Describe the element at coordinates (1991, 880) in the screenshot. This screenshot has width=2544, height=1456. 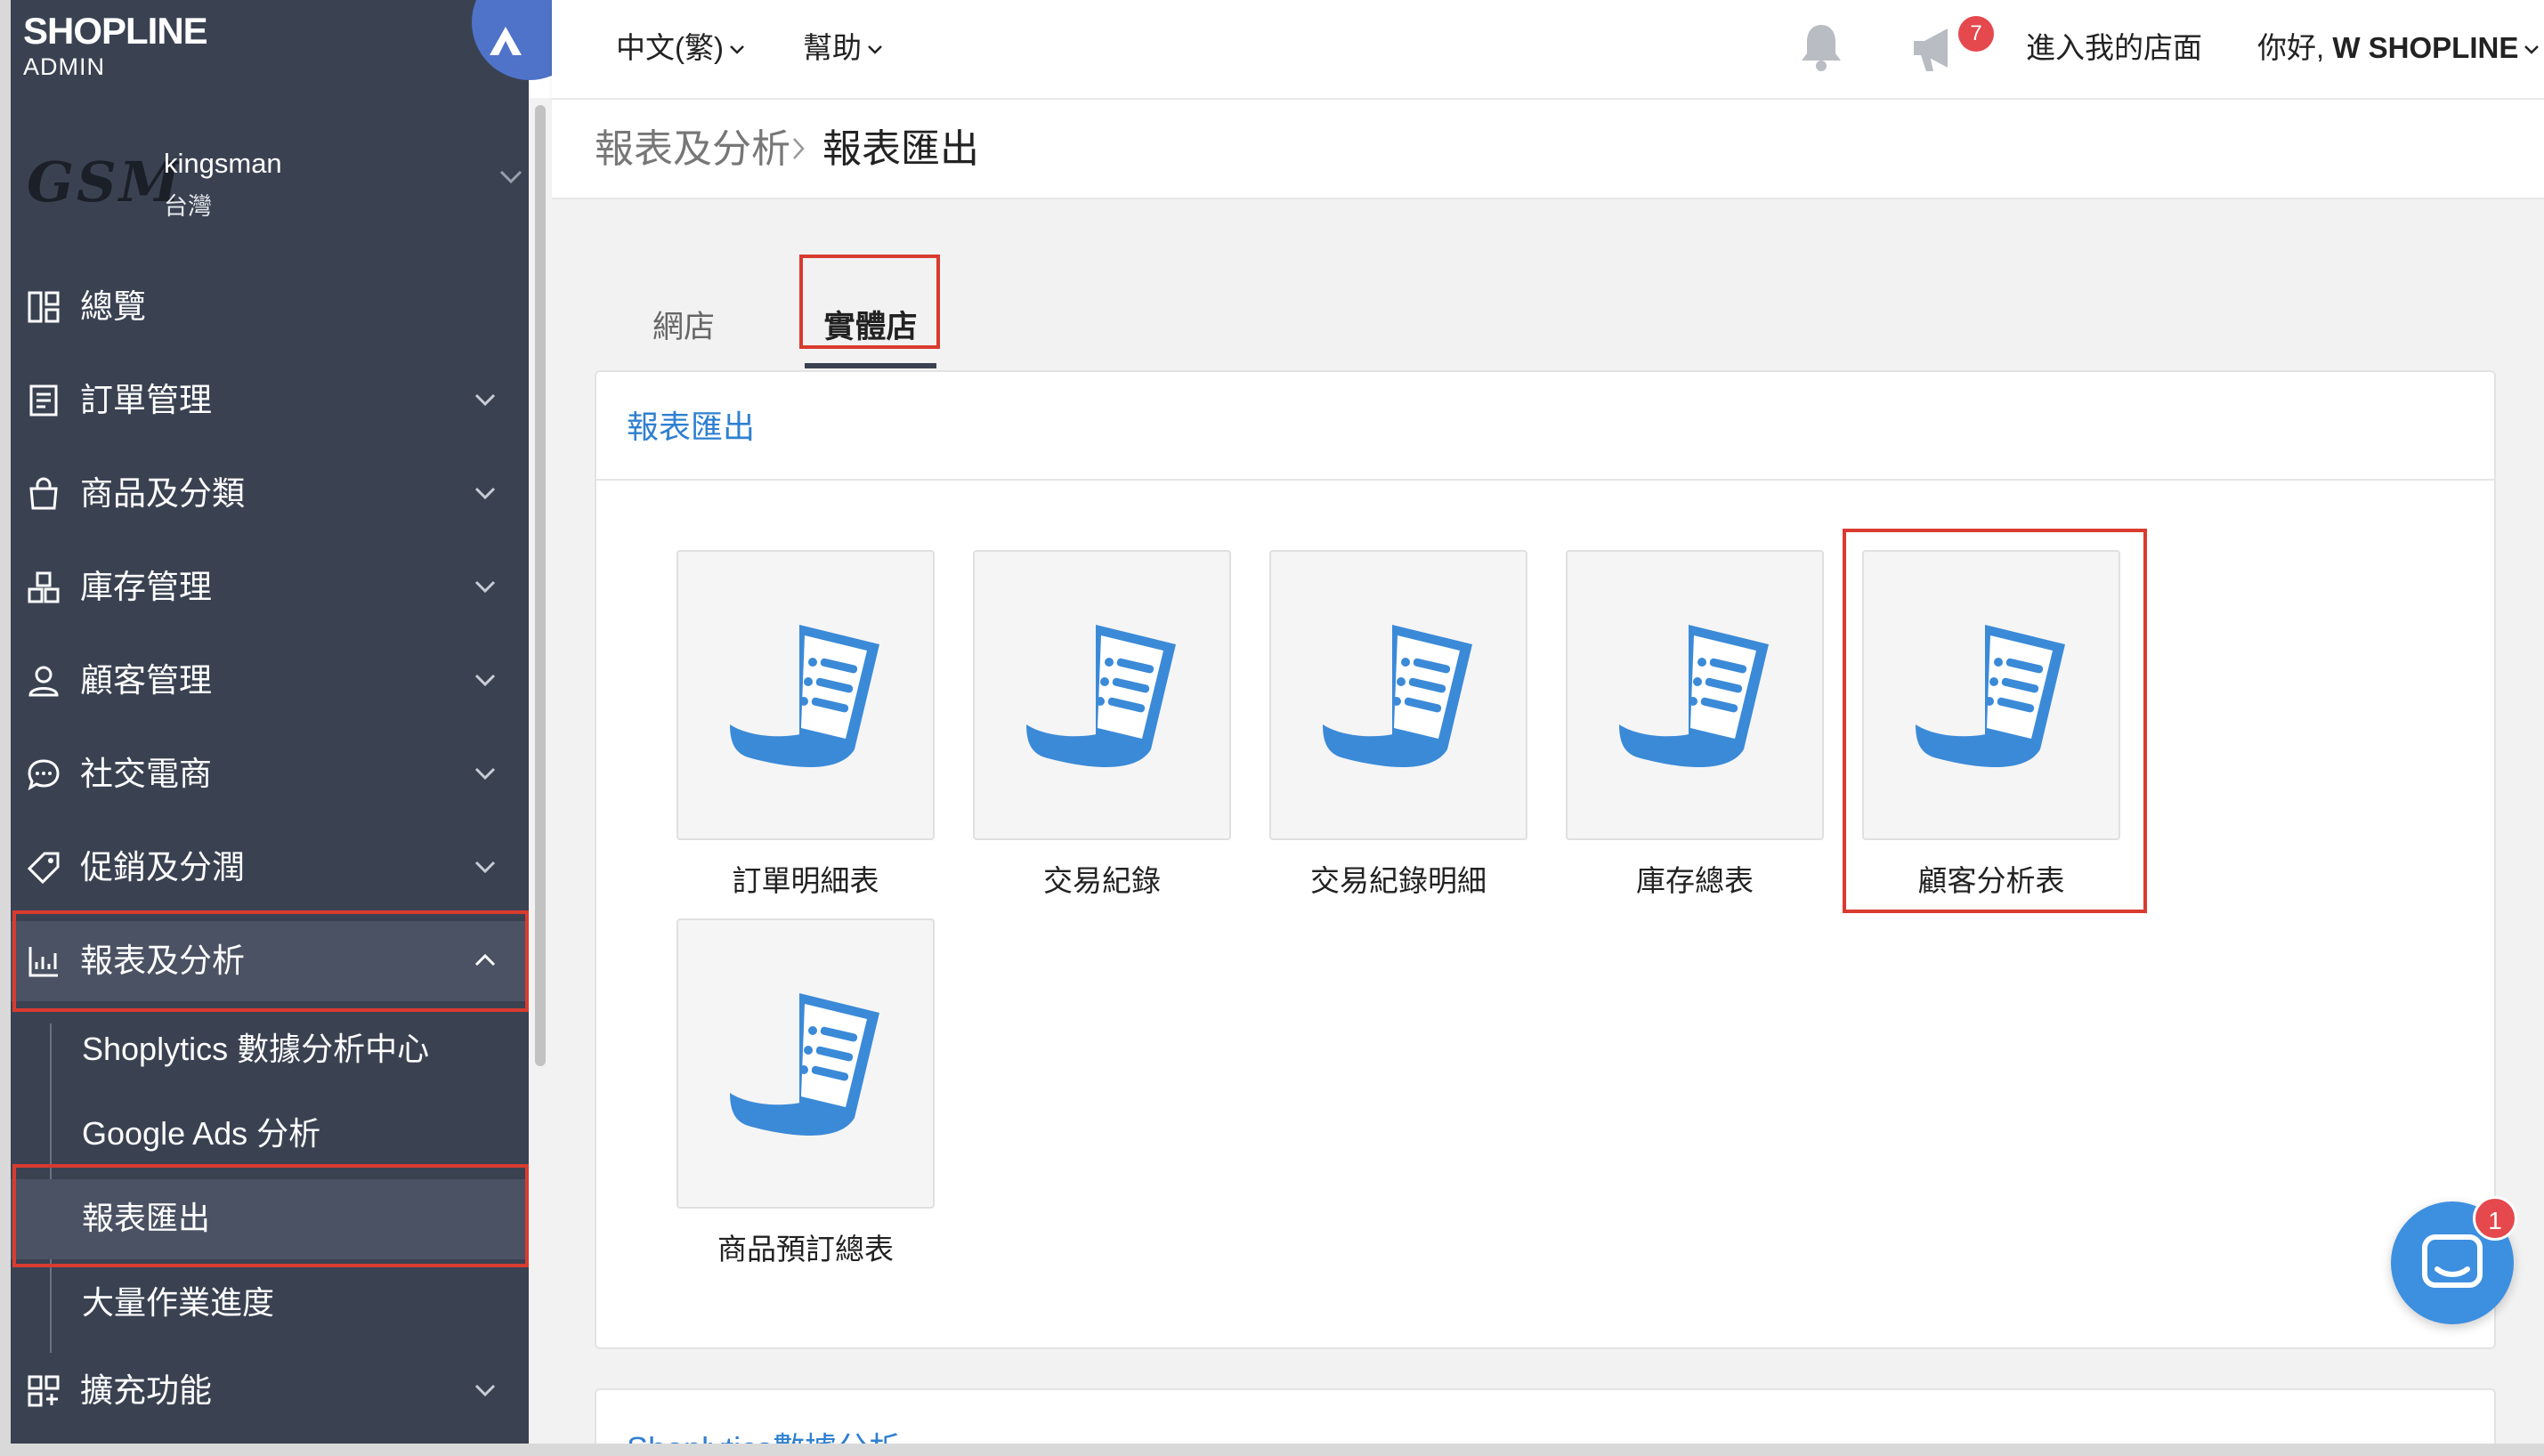
I see `report-label: 顧客分析表` at that location.